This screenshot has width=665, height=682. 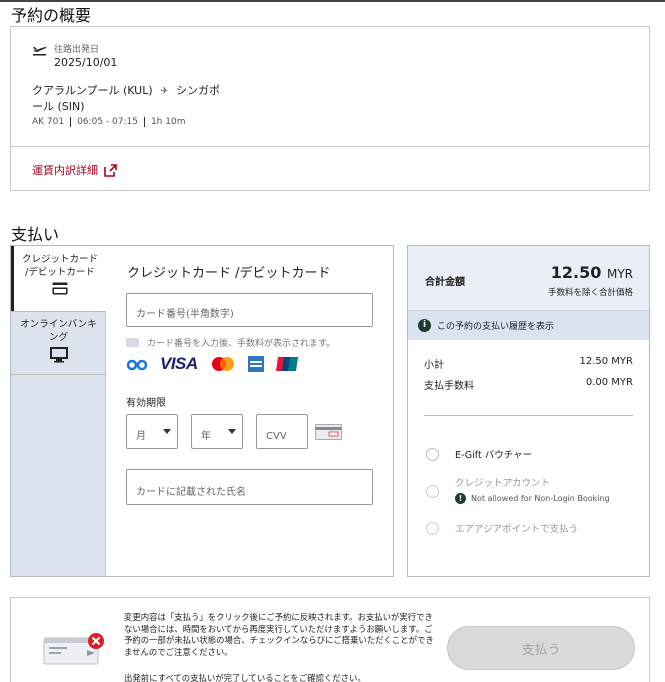 I want to click on credit-account-note-text: Not allowed for Non-Login Booking, so click(x=540, y=498).